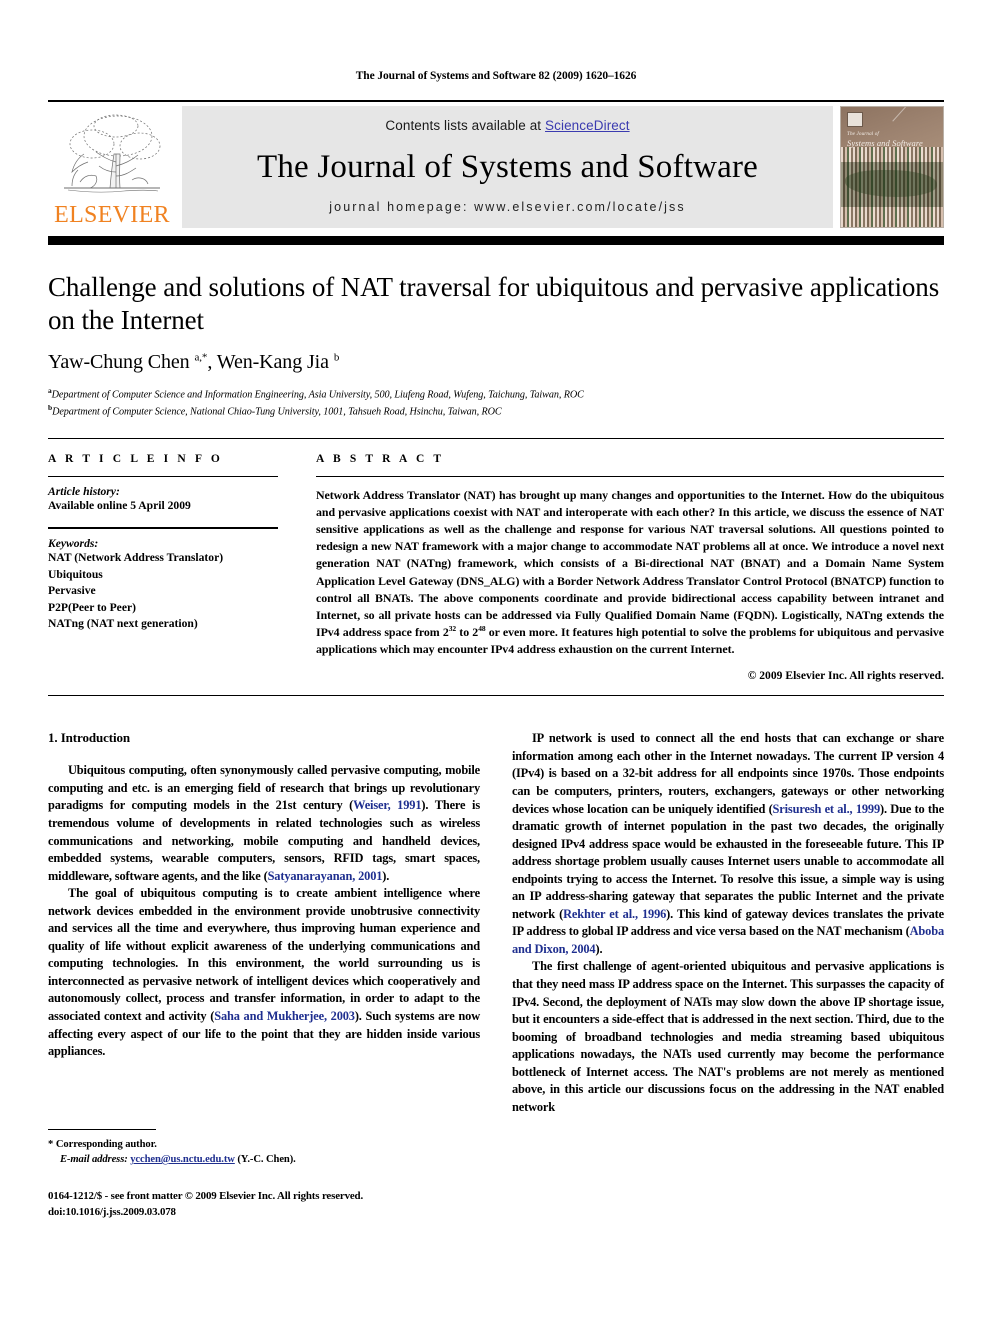  What do you see at coordinates (336, 356) in the screenshot?
I see `author-b-marker: b` at bounding box center [336, 356].